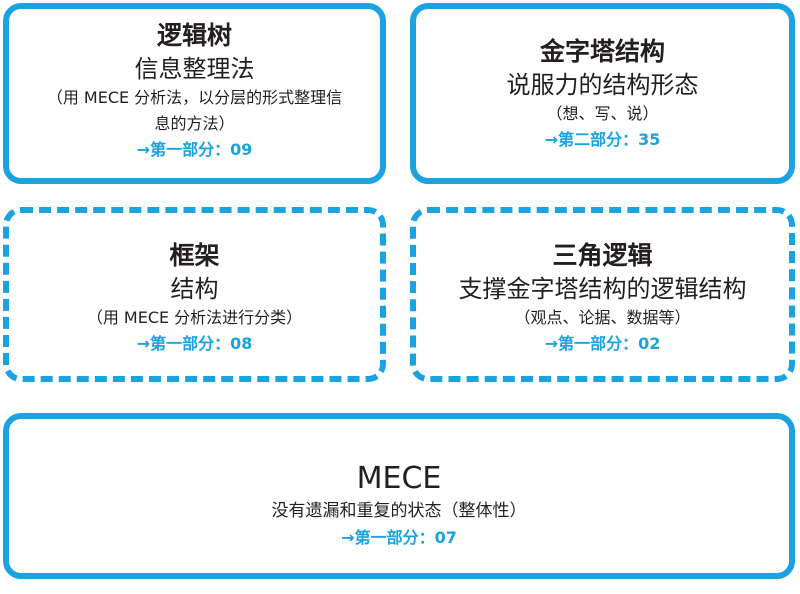 Image resolution: width=800 pixels, height=594 pixels. I want to click on box-pyramid-structure: 金字塔结构 说服力的结构形态 （想、写、说） →第二部分：35, so click(602, 93).